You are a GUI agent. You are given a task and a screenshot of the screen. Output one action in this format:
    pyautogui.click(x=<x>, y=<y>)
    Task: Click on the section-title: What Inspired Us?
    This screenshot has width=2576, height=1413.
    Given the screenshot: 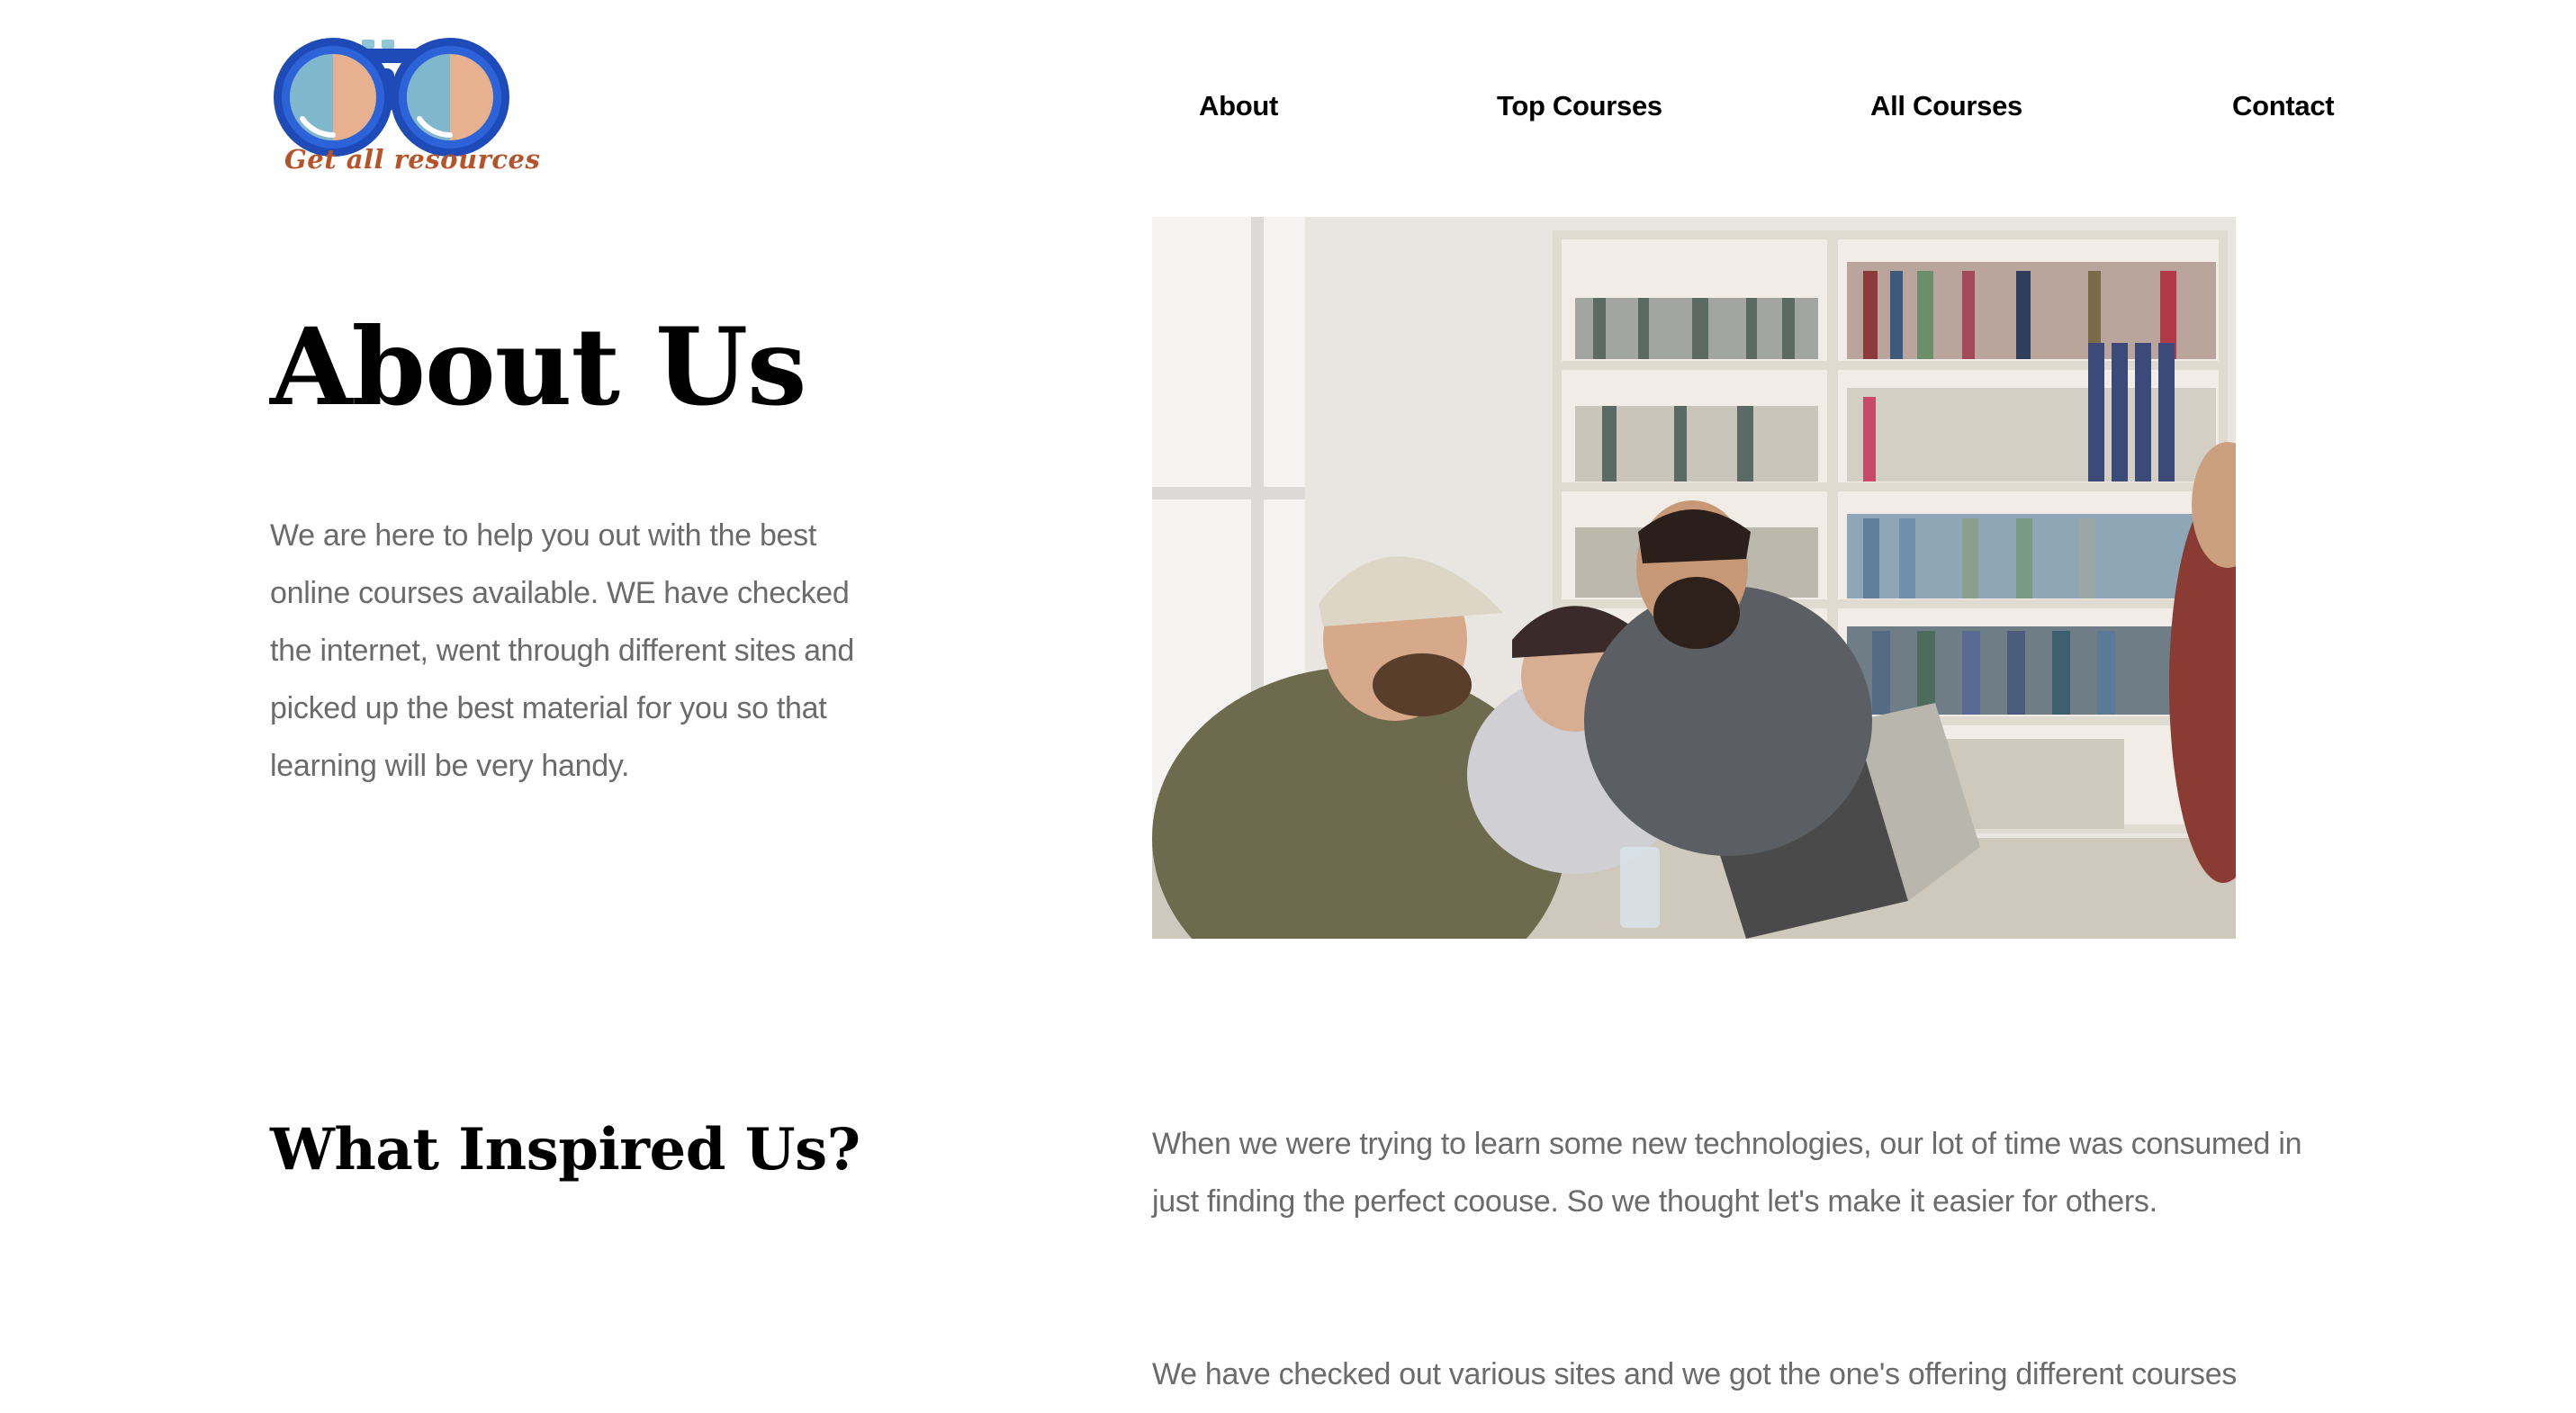 What is the action you would take?
    pyautogui.click(x=565, y=1150)
    